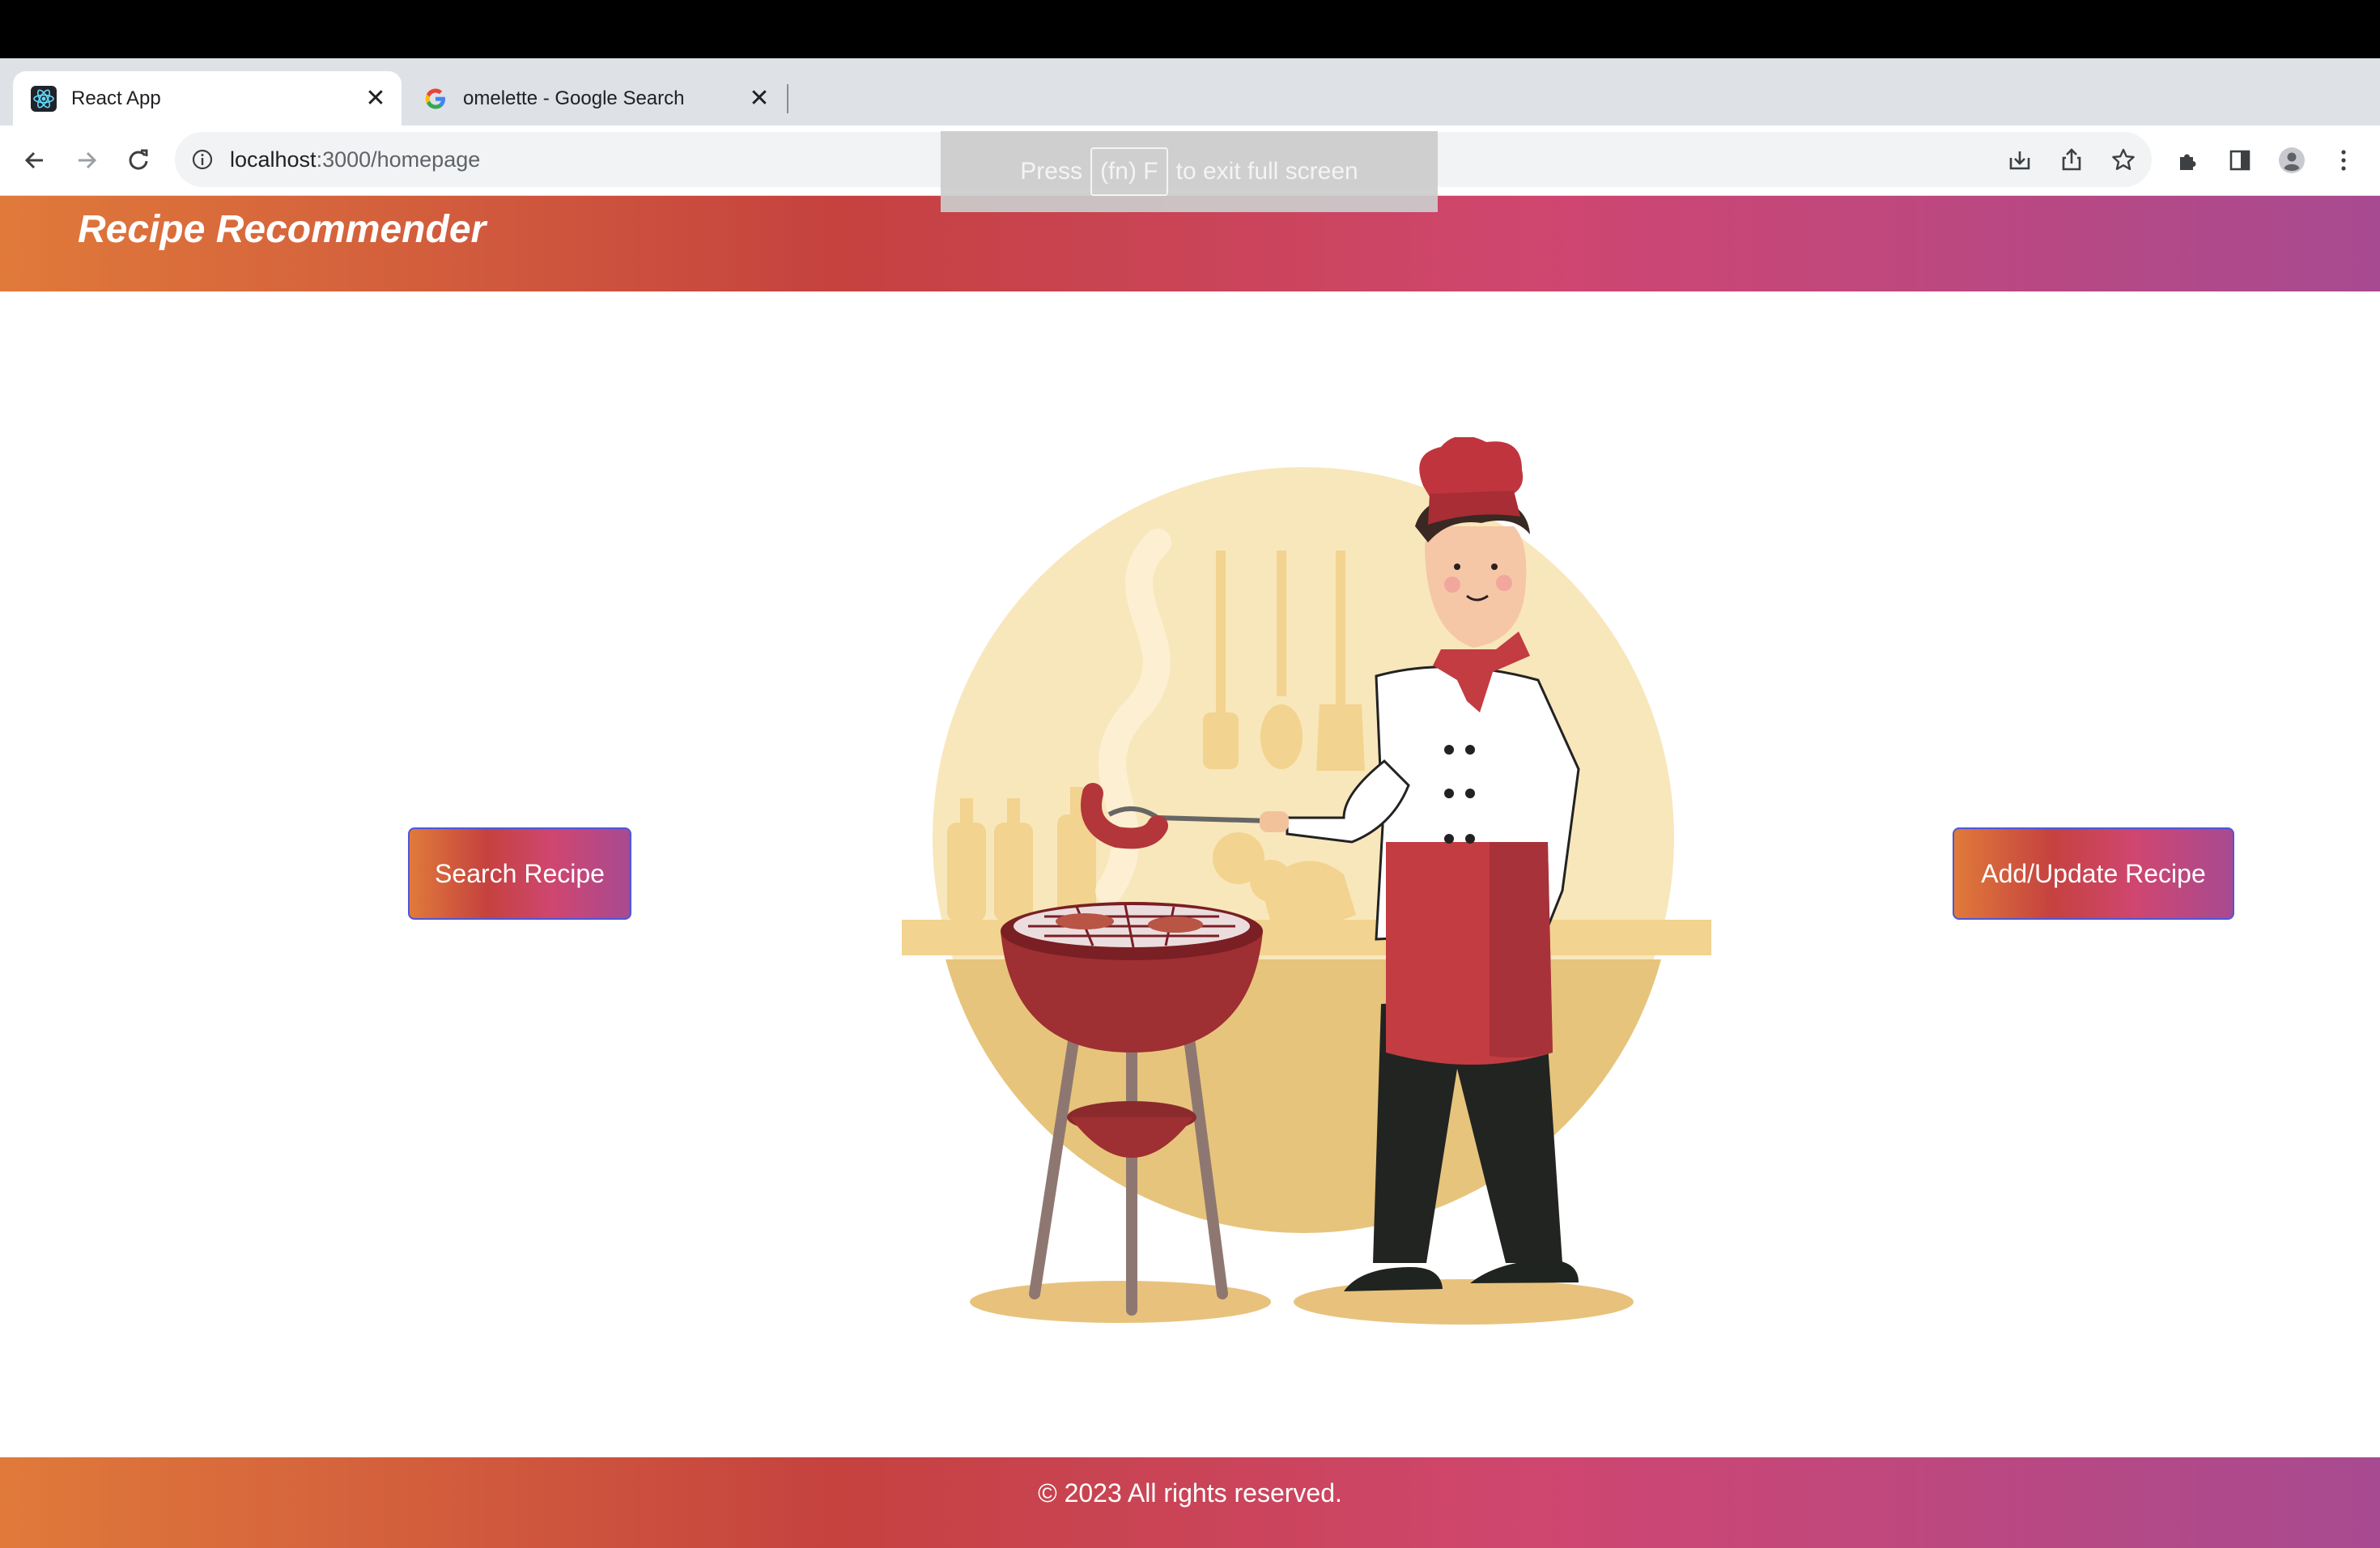 Image resolution: width=2380 pixels, height=1548 pixels. What do you see at coordinates (574, 98) in the screenshot?
I see `tab-title: omelette - Google Search` at bounding box center [574, 98].